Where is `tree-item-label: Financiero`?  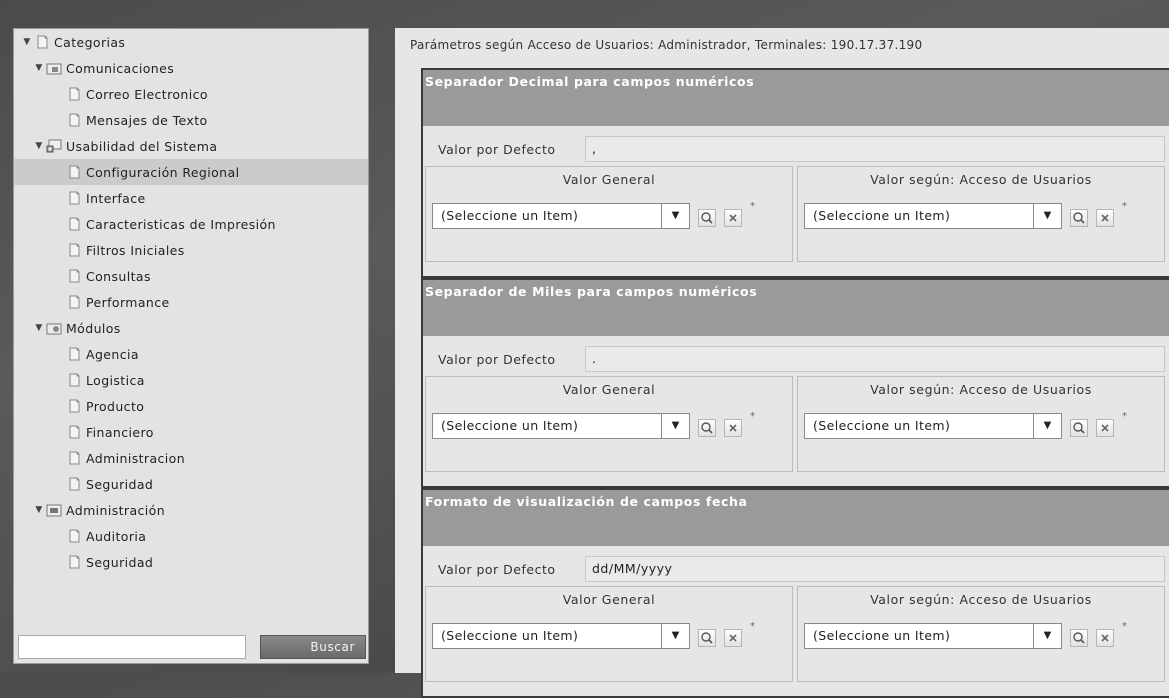 tree-item-label: Financiero is located at coordinates (120, 432).